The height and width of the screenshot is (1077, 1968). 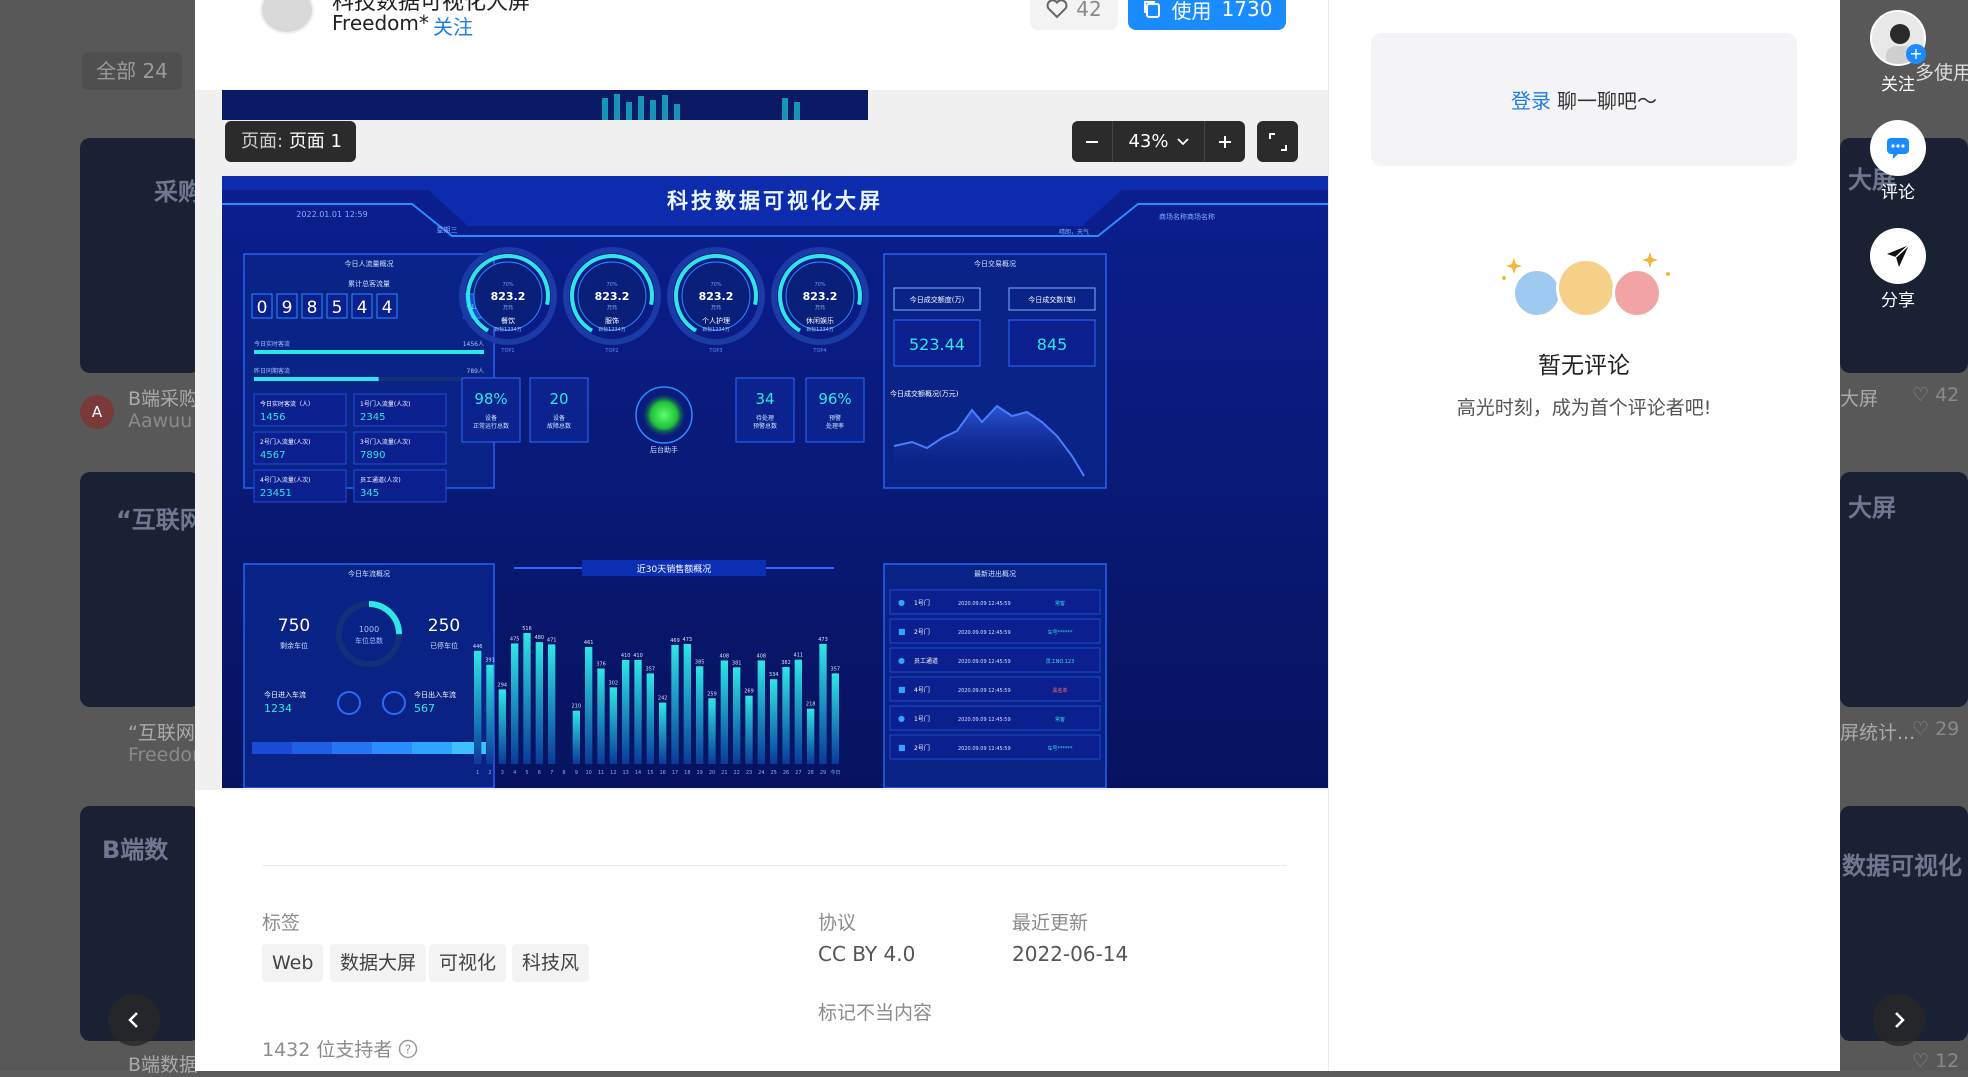 I want to click on trade-amount-label: 今日成交额度(万), so click(x=937, y=299).